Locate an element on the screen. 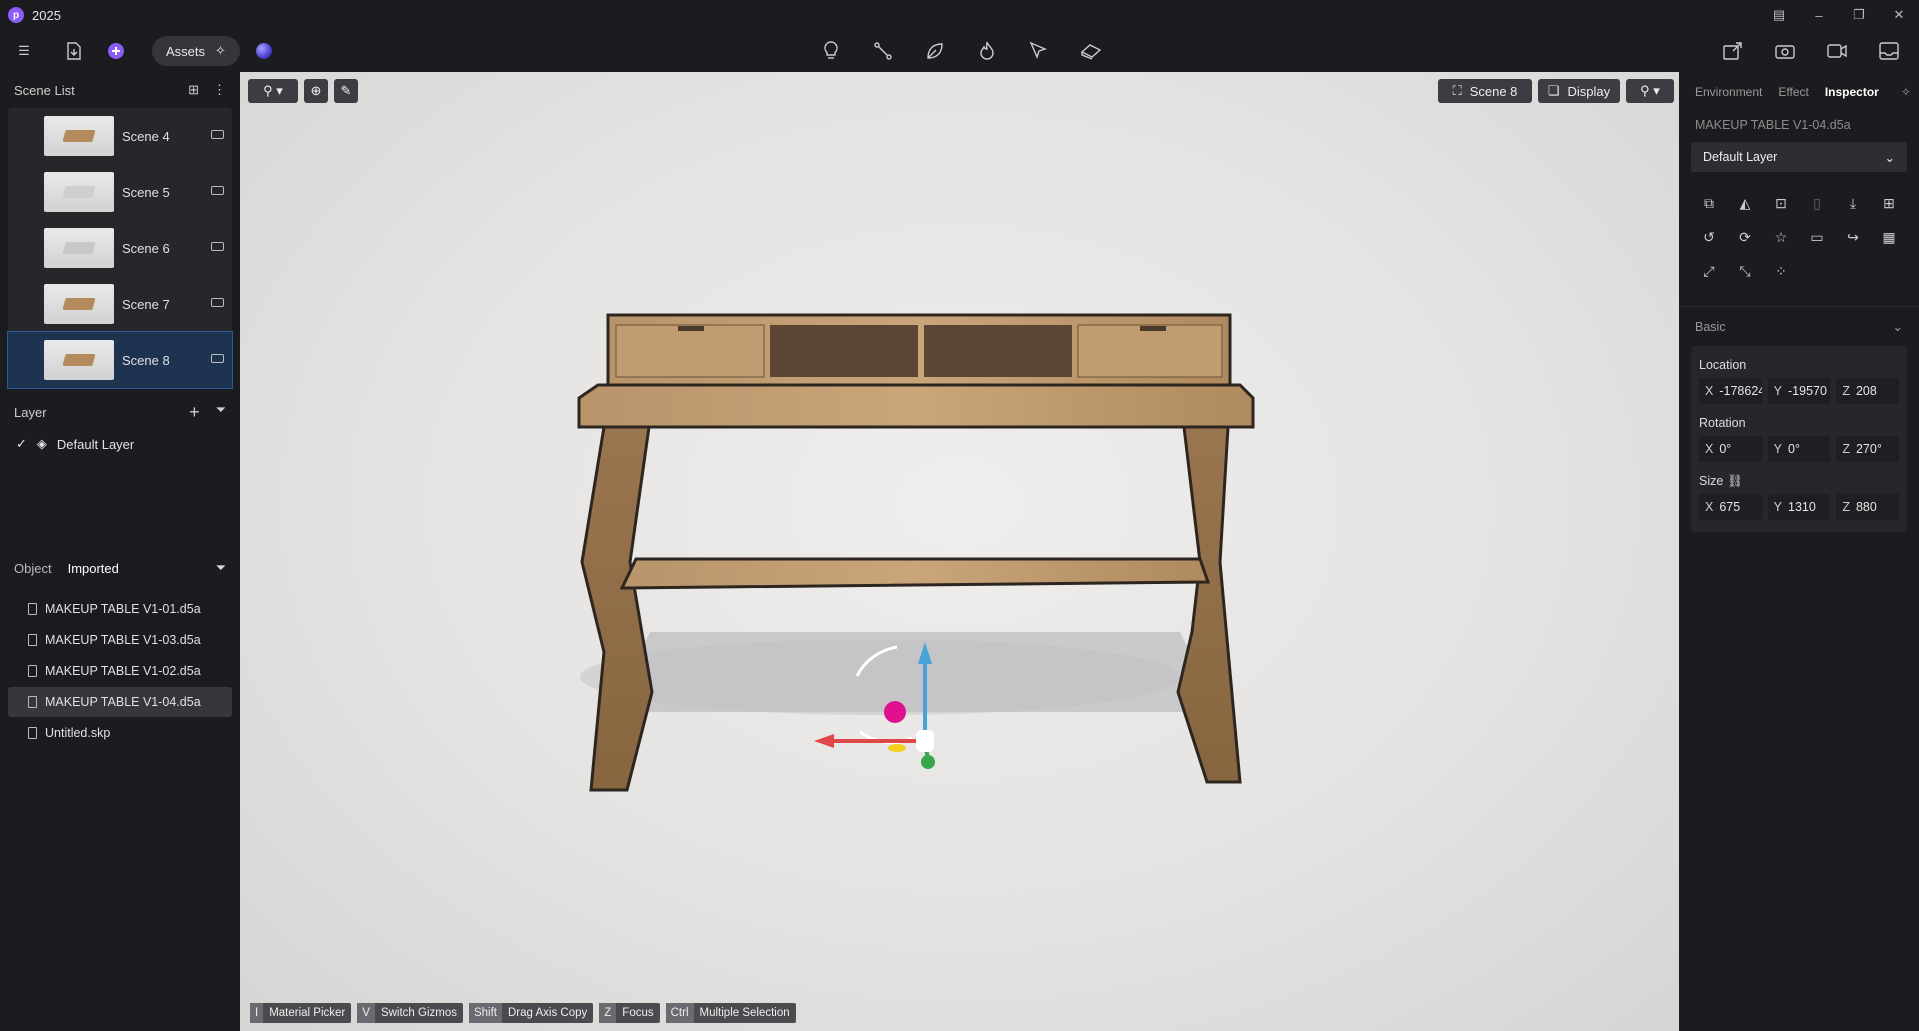 The width and height of the screenshot is (1919, 1031). assets-button: Assets ✧ is located at coordinates (196, 51).